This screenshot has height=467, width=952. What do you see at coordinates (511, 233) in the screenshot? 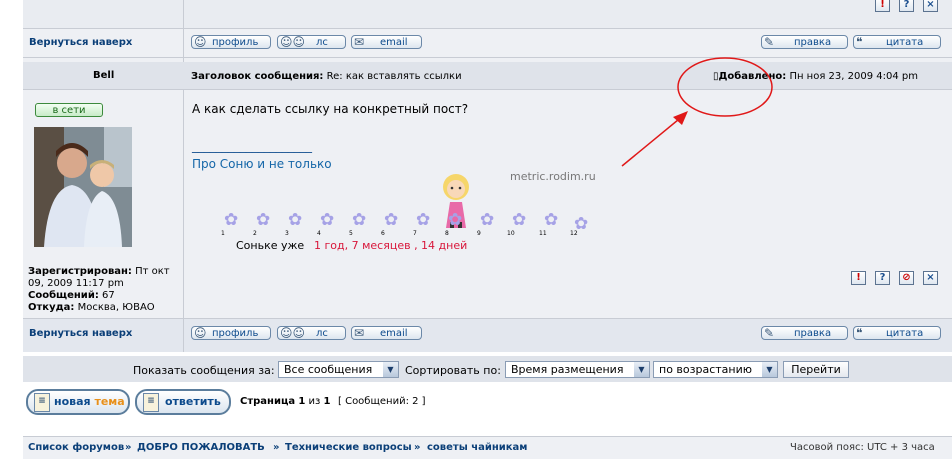
I see `ticker-number: 10` at bounding box center [511, 233].